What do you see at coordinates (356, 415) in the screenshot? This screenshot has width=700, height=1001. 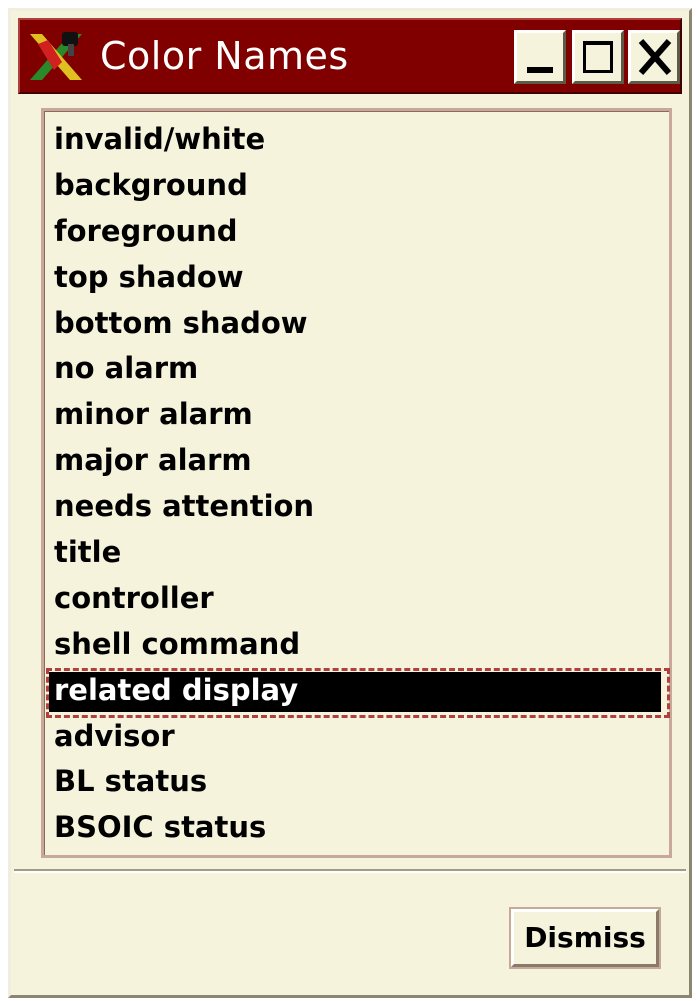 I see `list-item: minor alarm` at bounding box center [356, 415].